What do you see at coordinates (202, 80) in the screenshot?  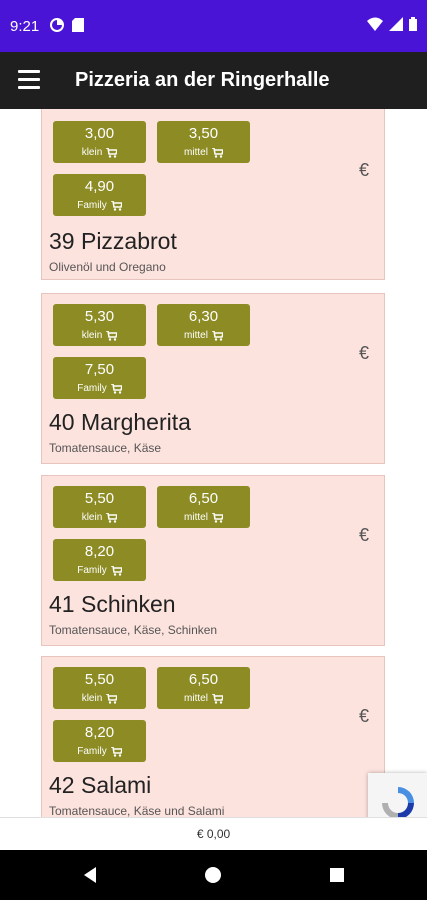 I see `page-title: Pizzeria an der Ringerhalle` at bounding box center [202, 80].